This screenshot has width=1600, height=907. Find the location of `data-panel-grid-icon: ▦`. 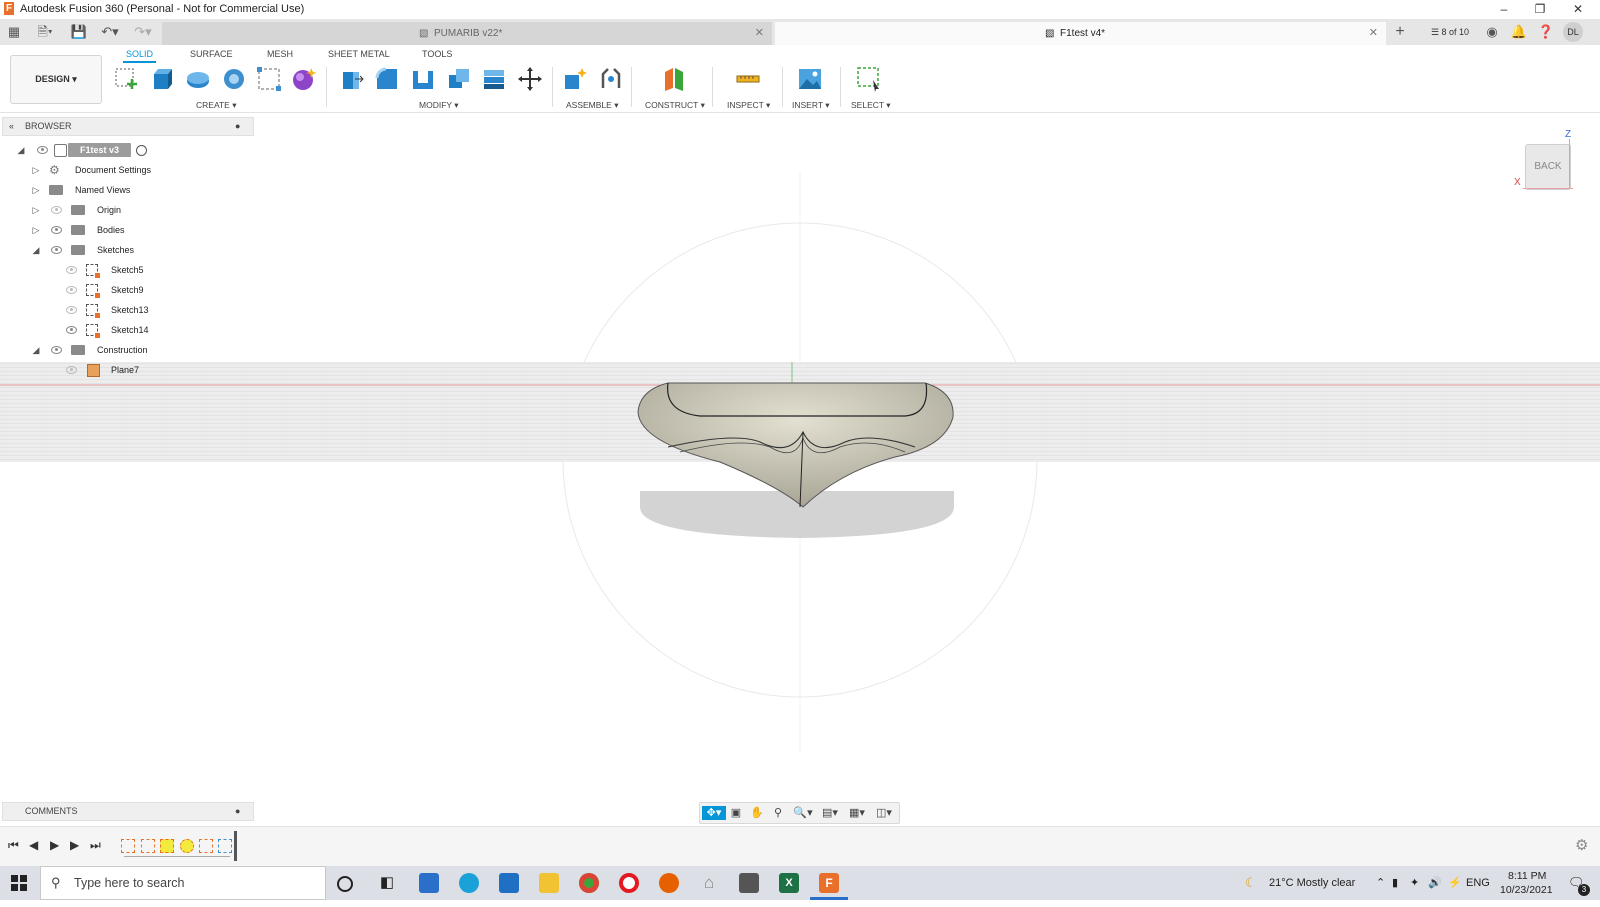

data-panel-grid-icon: ▦ is located at coordinates (14, 32).